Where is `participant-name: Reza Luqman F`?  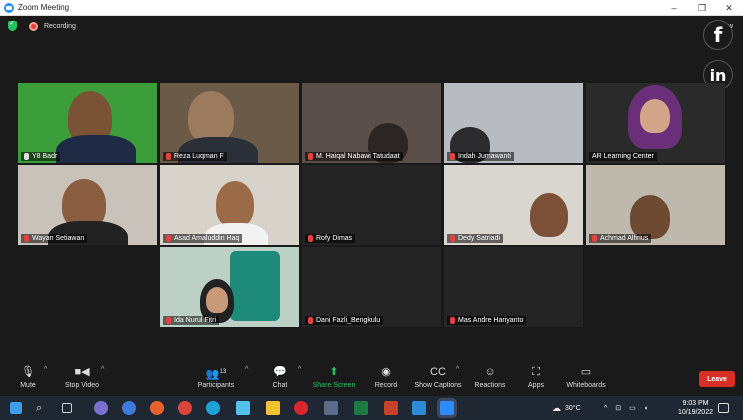
participant-name: Reza Luqman F is located at coordinates (199, 156).